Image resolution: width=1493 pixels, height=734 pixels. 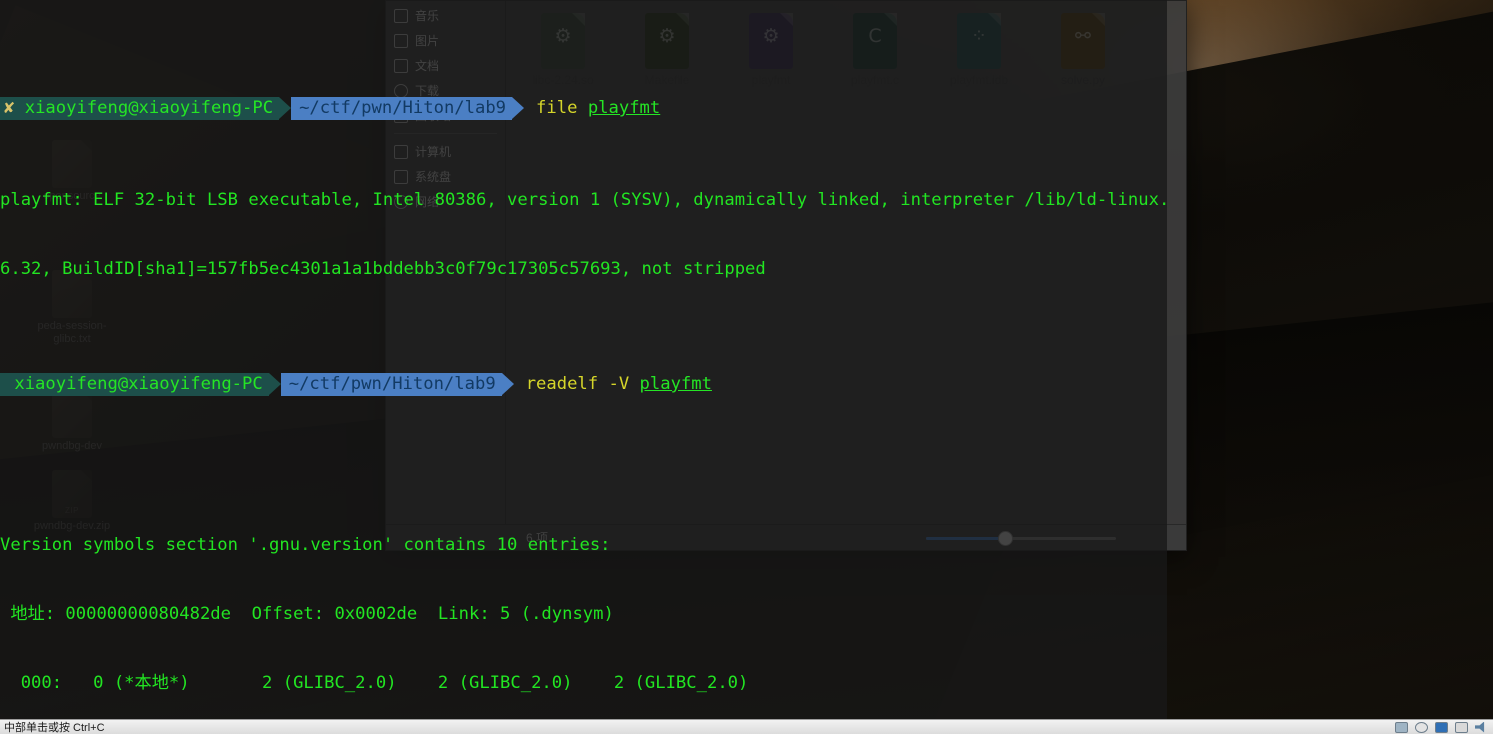 I want to click on display-icon, so click(x=1461, y=727).